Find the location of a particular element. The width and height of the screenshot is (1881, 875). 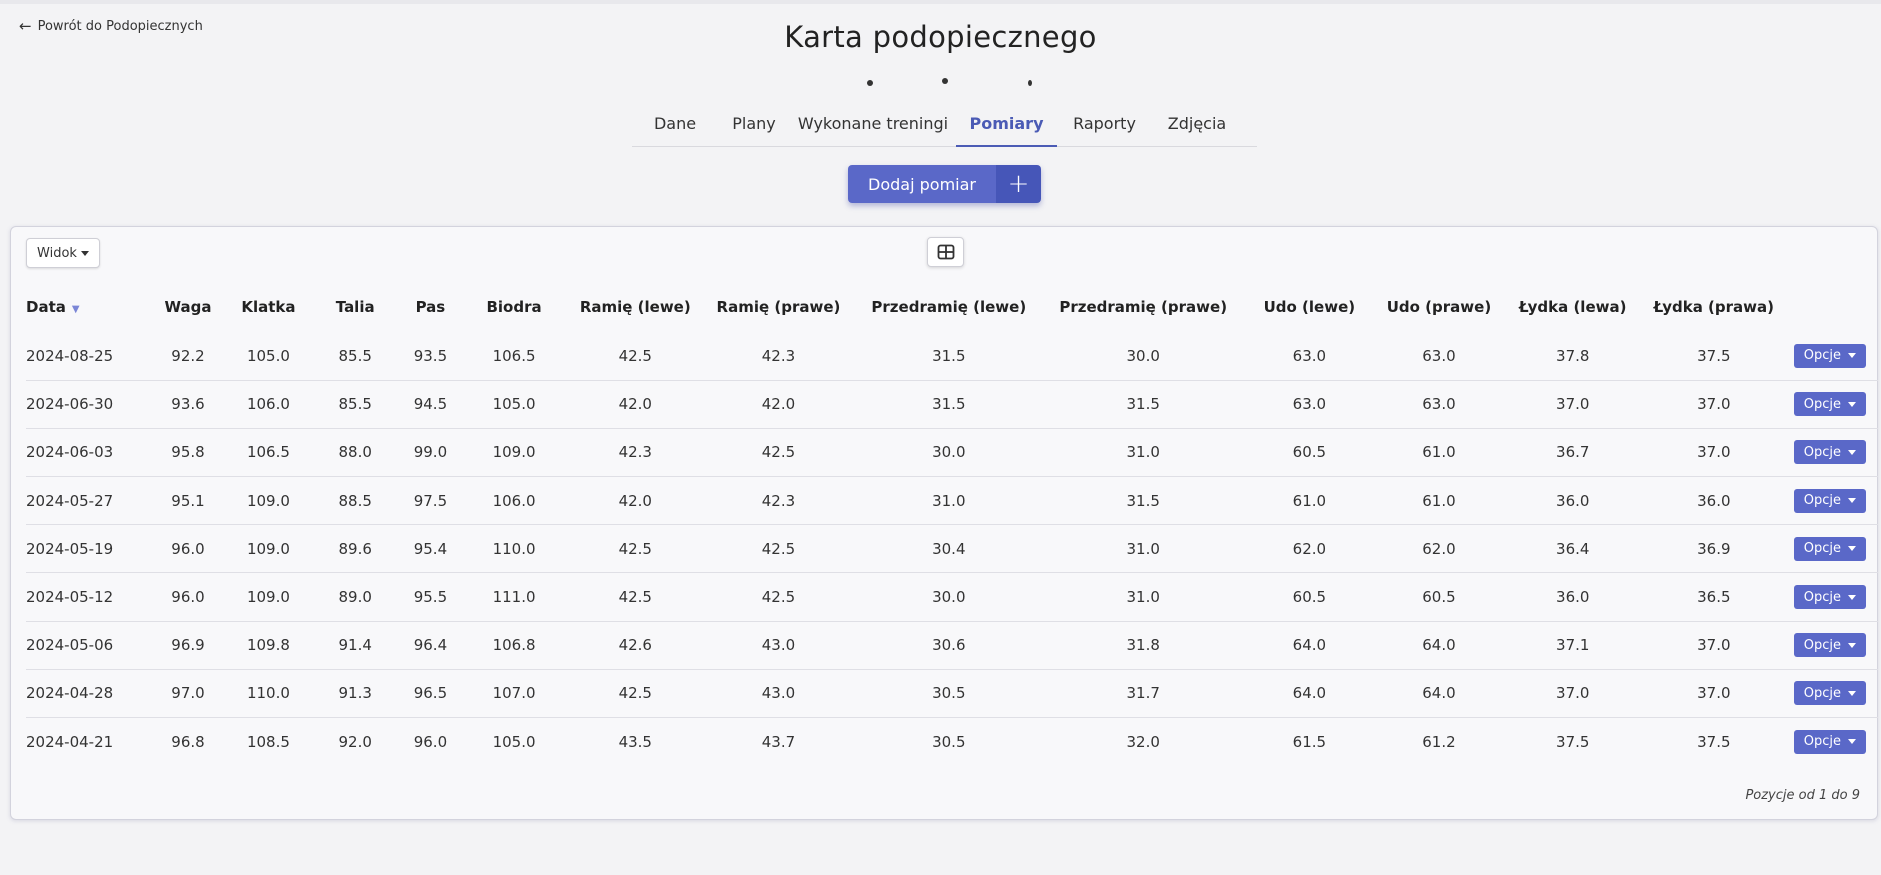

tab-zdjecia: Zdjęcia is located at coordinates (1197, 128).